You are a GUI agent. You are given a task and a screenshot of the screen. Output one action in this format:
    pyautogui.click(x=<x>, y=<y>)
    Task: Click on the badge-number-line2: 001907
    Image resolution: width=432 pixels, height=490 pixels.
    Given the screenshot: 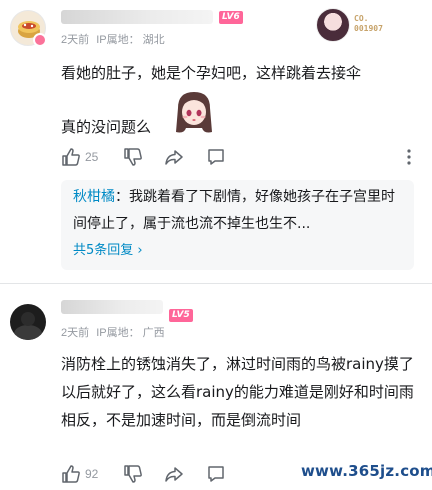 What is the action you would take?
    pyautogui.click(x=368, y=28)
    